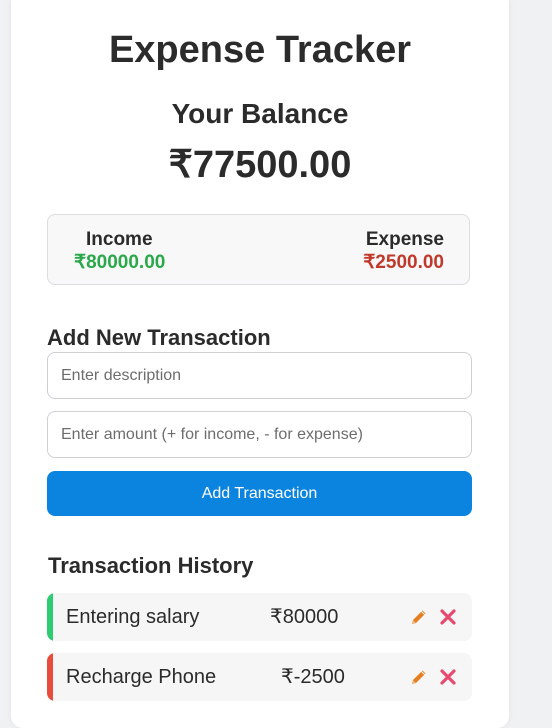  I want to click on amount-input, so click(259, 434).